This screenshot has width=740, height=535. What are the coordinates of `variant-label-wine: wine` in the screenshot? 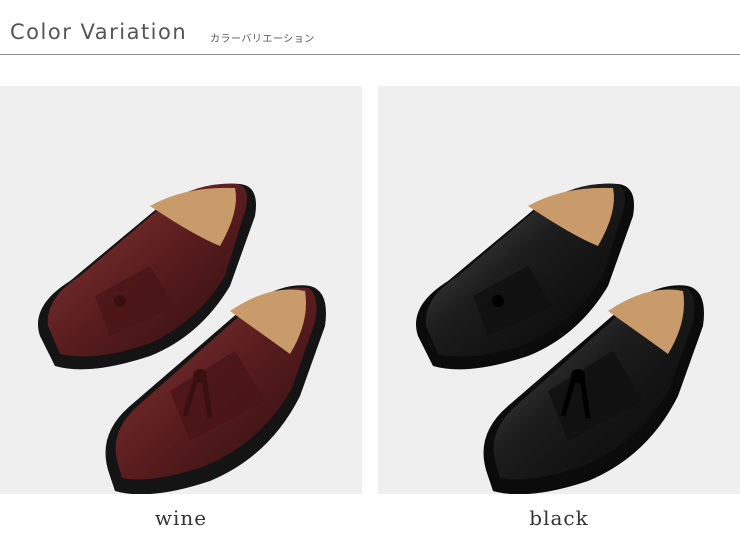 It's located at (181, 518).